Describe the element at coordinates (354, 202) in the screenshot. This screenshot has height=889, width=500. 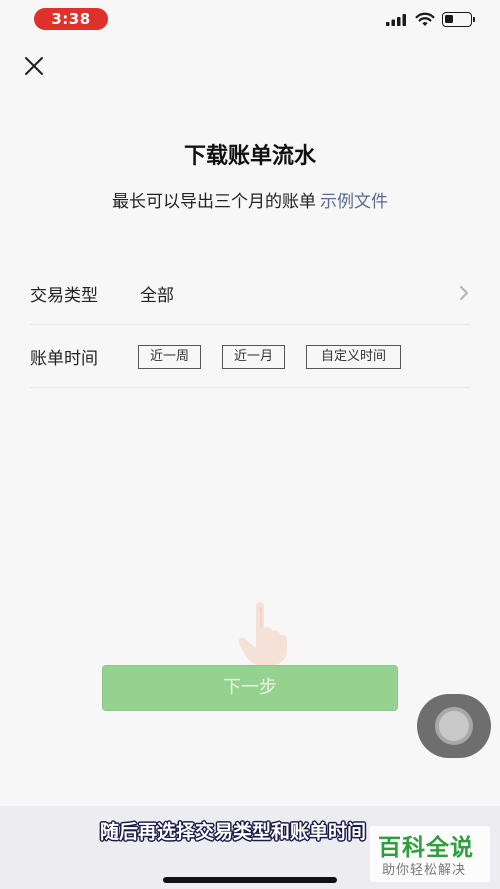
I see `sample-file-link: 示例文件` at that location.